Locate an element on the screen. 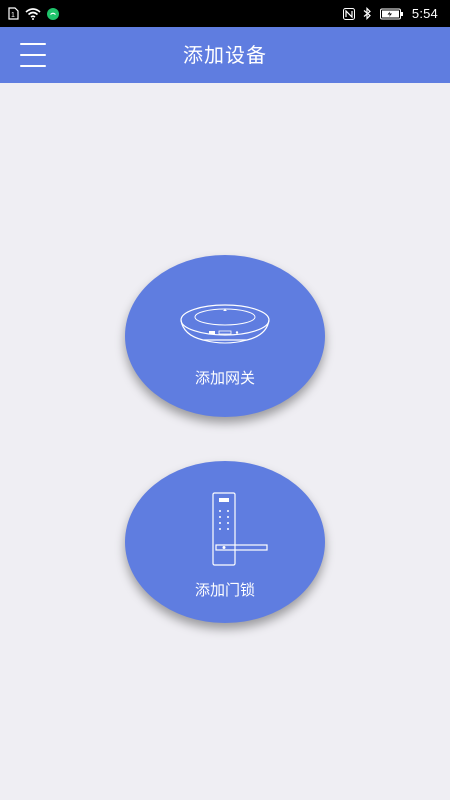  add-gateway-button: 添加网关 is located at coordinates (225, 336).